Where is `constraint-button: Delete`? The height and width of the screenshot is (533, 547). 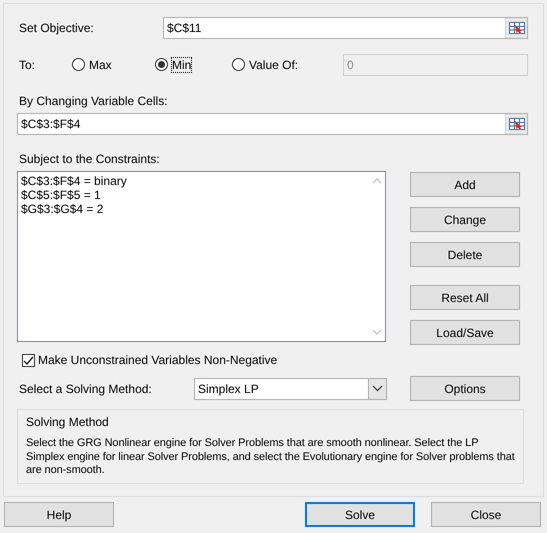
constraint-button: Delete is located at coordinates (465, 254).